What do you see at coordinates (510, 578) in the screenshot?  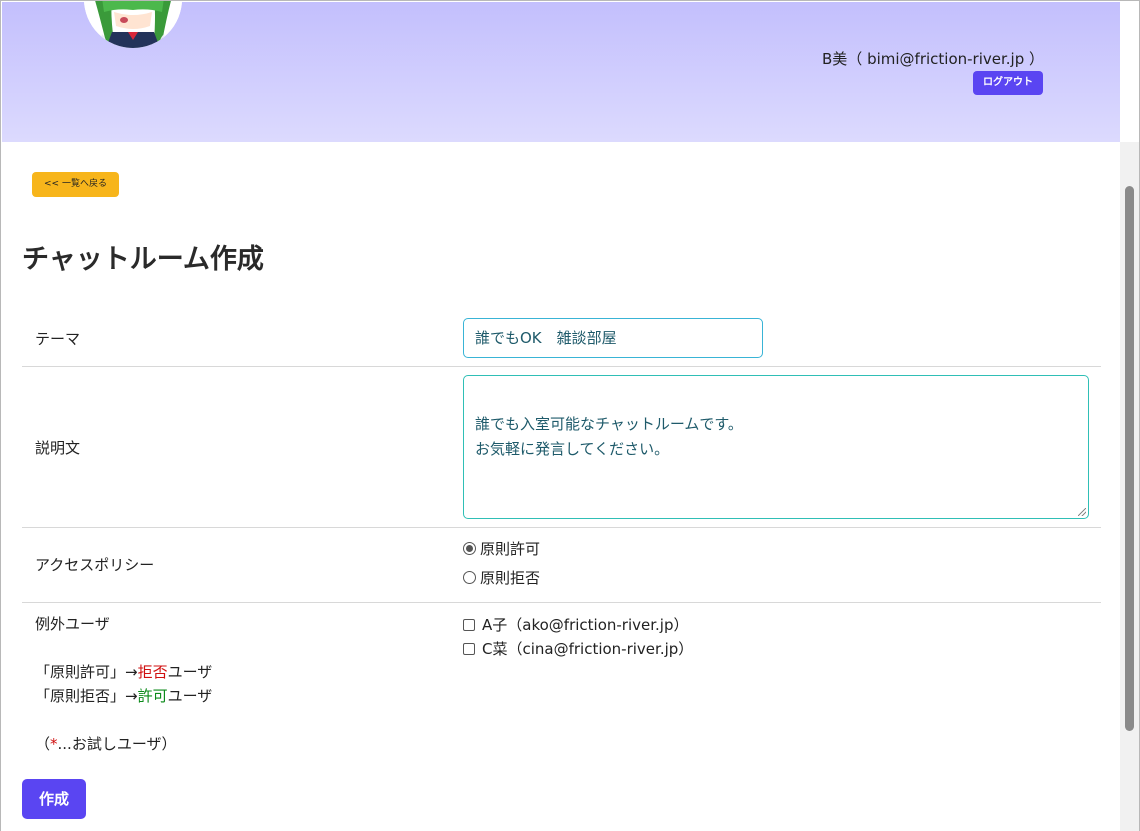 I see `policy-option-label: 原則拒否` at bounding box center [510, 578].